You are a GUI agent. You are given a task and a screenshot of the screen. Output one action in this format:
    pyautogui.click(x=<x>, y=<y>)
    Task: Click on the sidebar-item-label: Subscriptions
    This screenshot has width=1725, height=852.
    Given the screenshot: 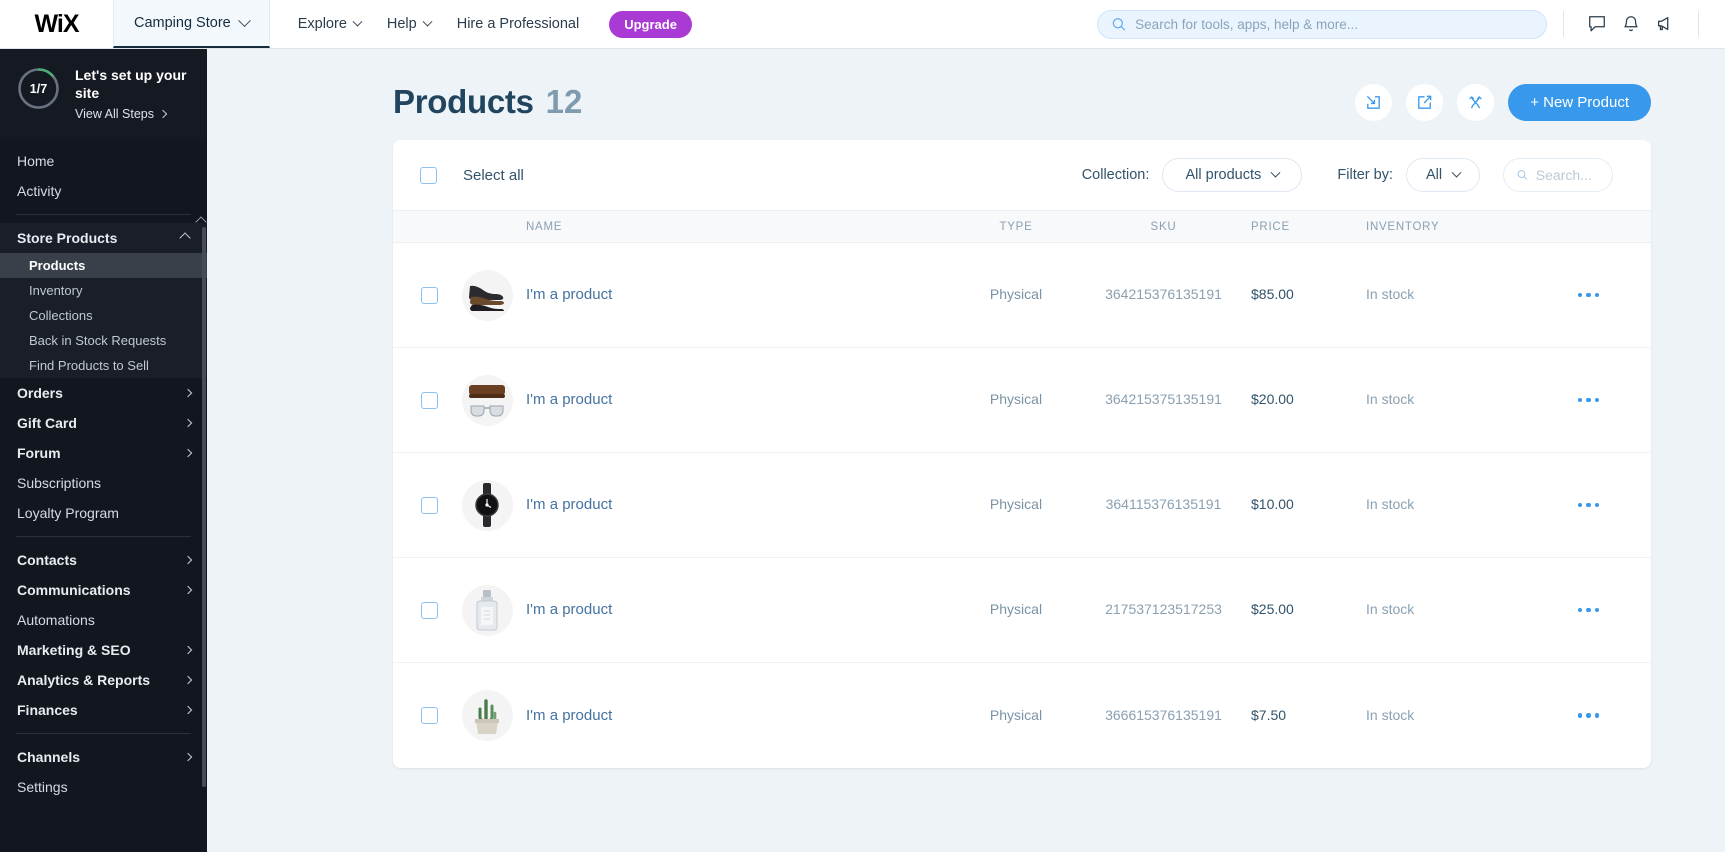 What is the action you would take?
    pyautogui.click(x=59, y=482)
    